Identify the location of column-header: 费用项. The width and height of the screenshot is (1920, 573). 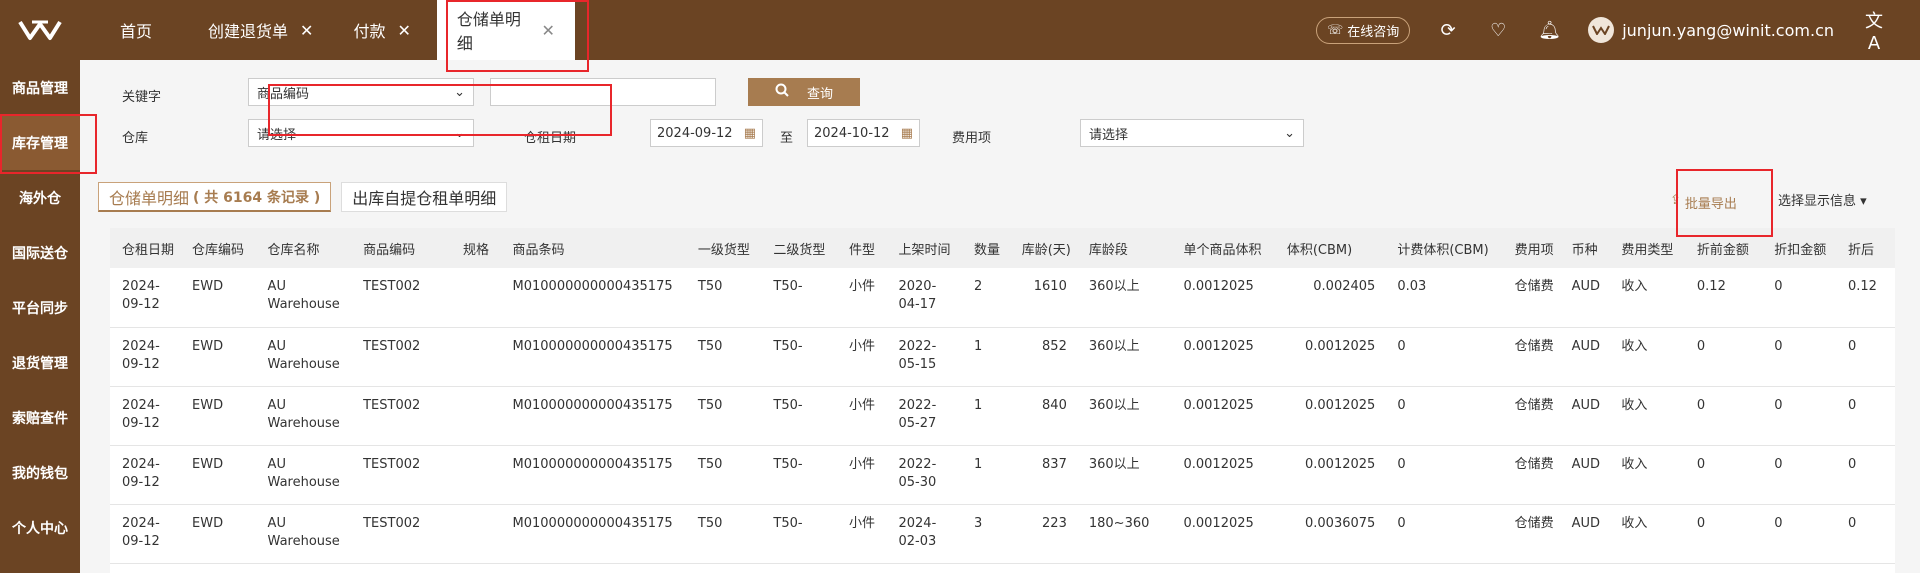
(1531, 248).